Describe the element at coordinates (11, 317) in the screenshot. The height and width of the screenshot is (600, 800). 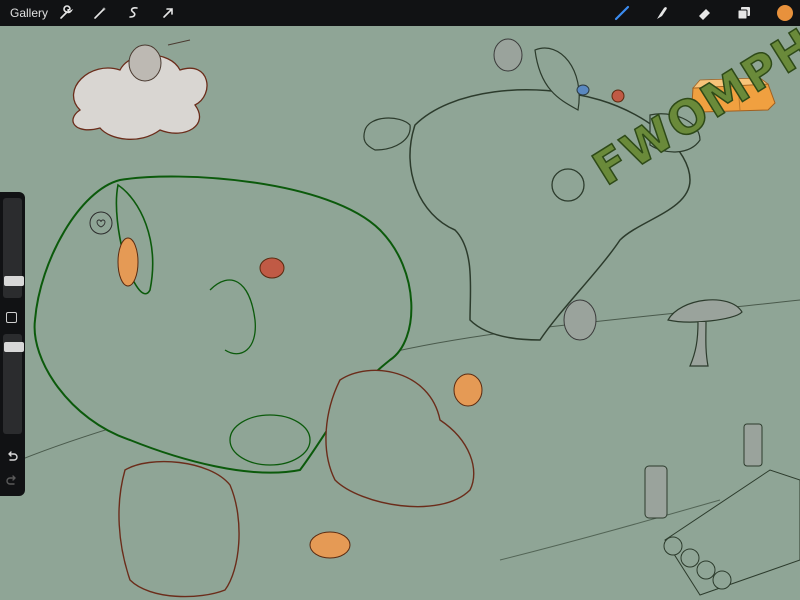
I see `modify-square-icon` at that location.